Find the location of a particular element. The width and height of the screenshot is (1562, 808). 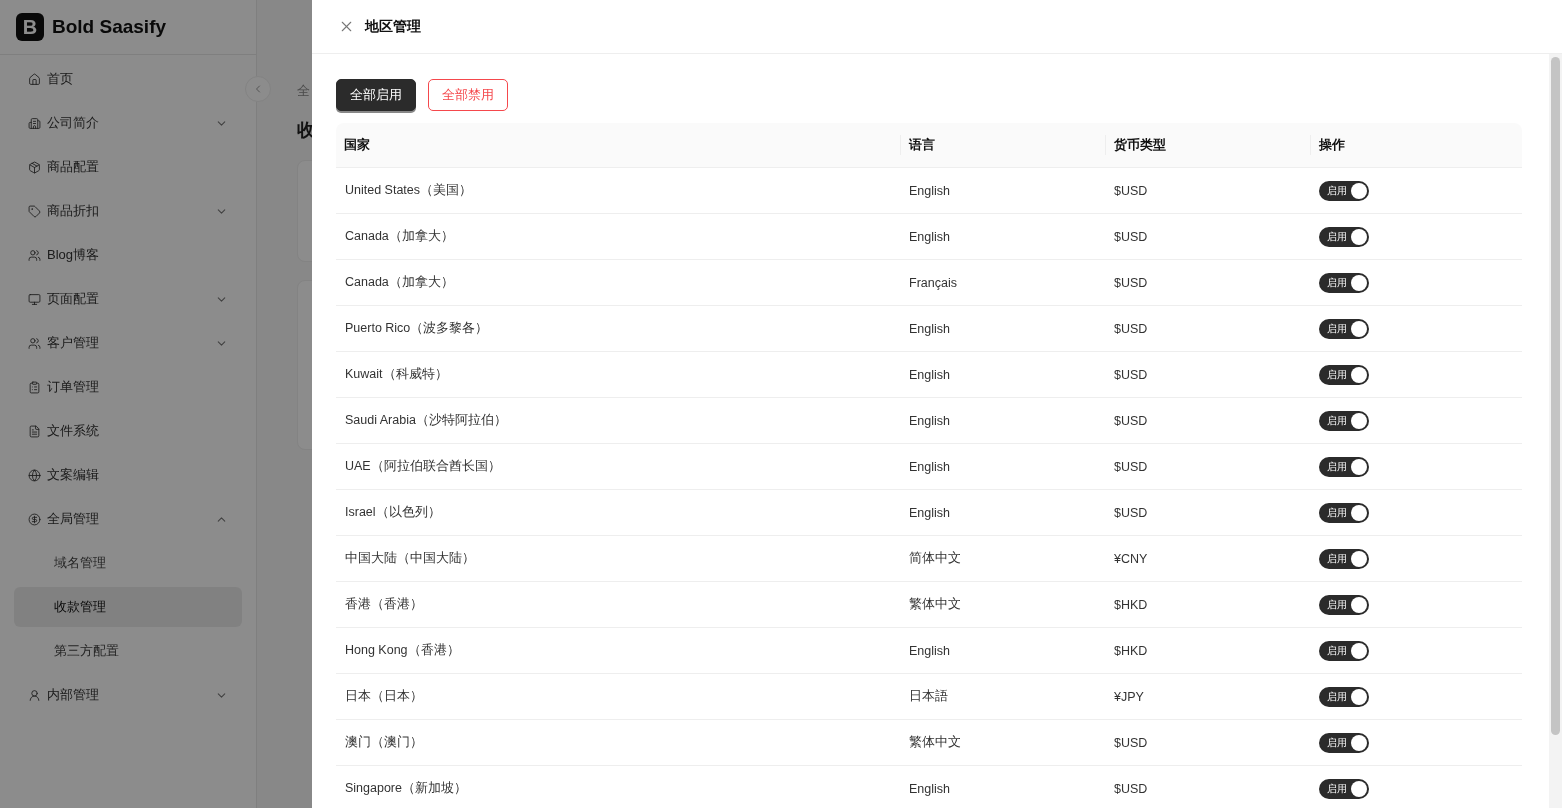

sidebar-subitem: 第三方配置 is located at coordinates (128, 651).